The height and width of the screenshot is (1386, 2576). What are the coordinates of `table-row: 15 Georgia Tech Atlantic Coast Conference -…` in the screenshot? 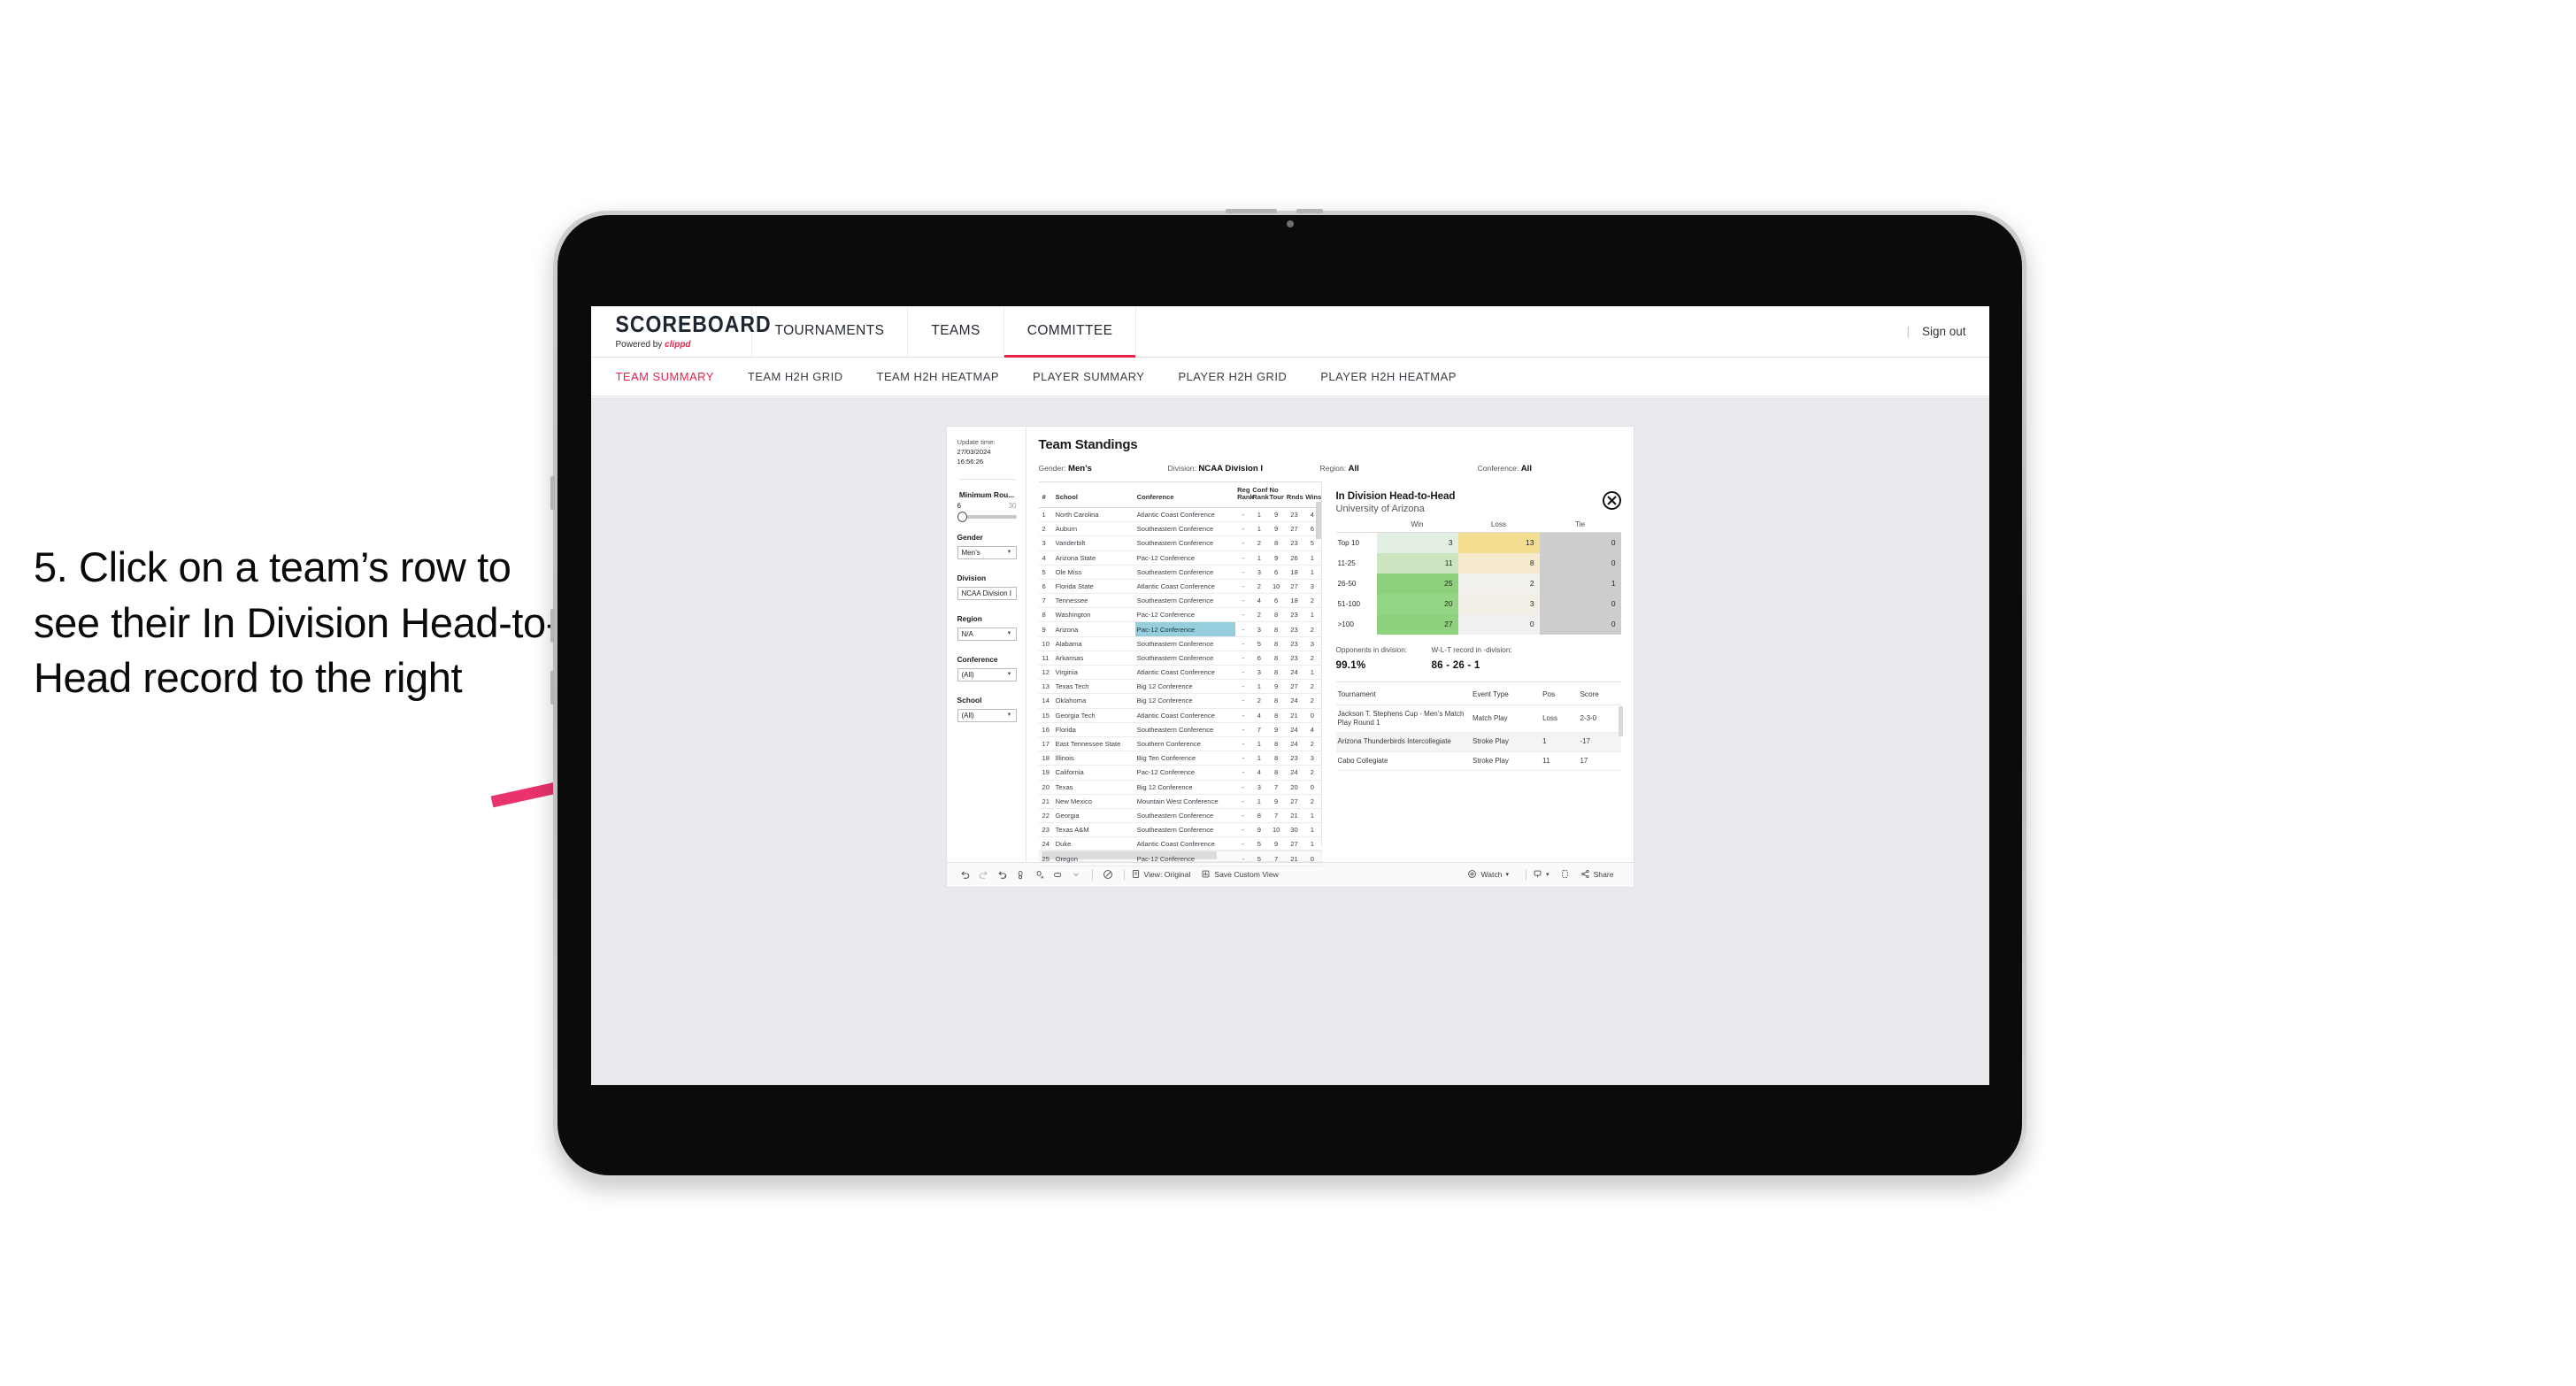 It's located at (1179, 716).